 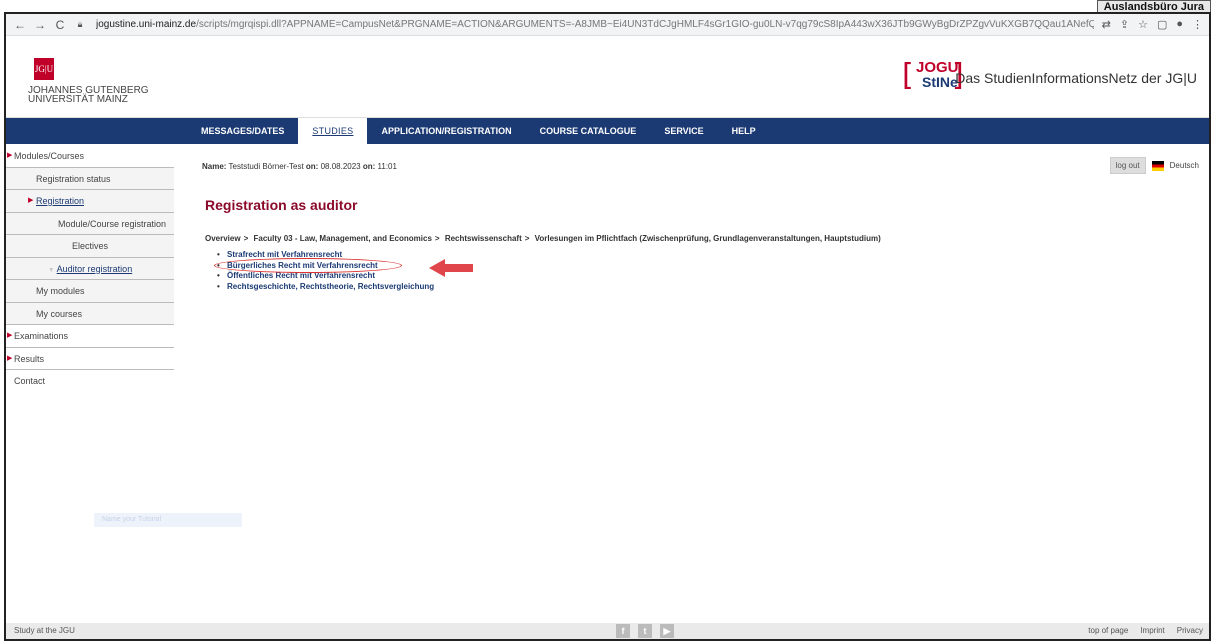 What do you see at coordinates (667, 631) in the screenshot?
I see `youtube-icon: ▶` at bounding box center [667, 631].